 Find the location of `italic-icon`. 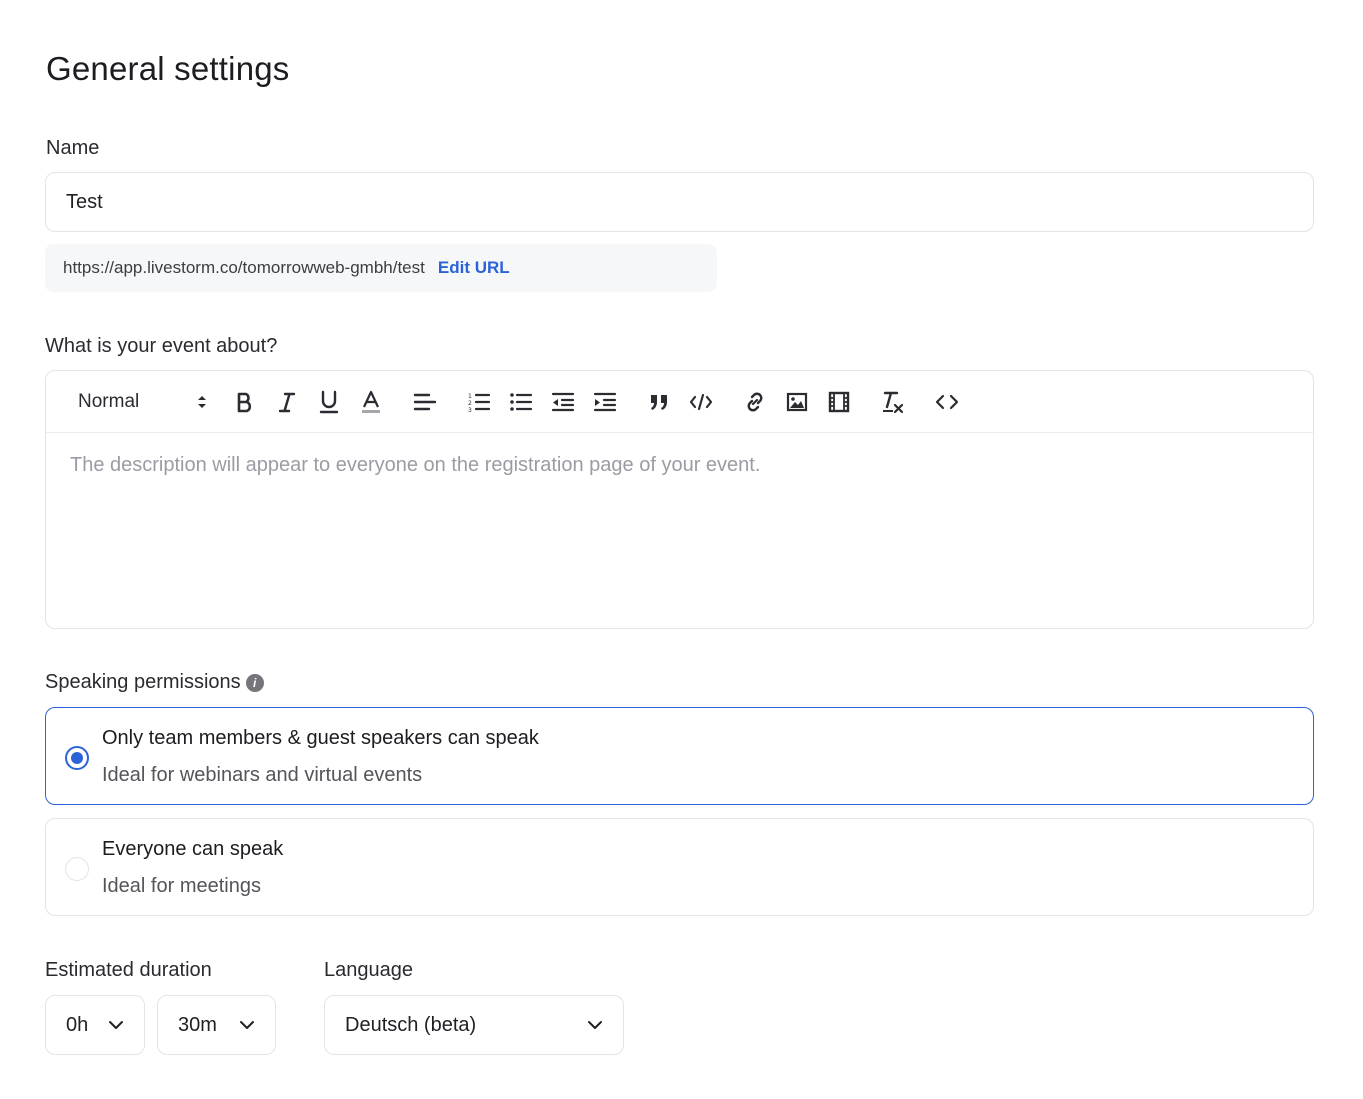

italic-icon is located at coordinates (287, 402).